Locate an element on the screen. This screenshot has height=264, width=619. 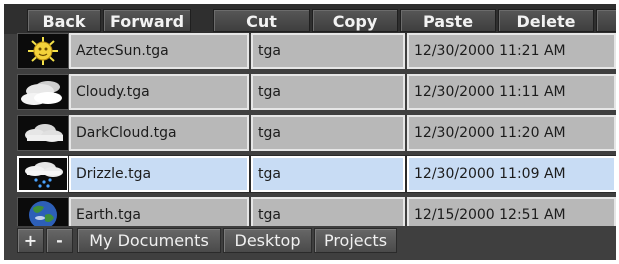
drizzle-icon is located at coordinates (43, 174).